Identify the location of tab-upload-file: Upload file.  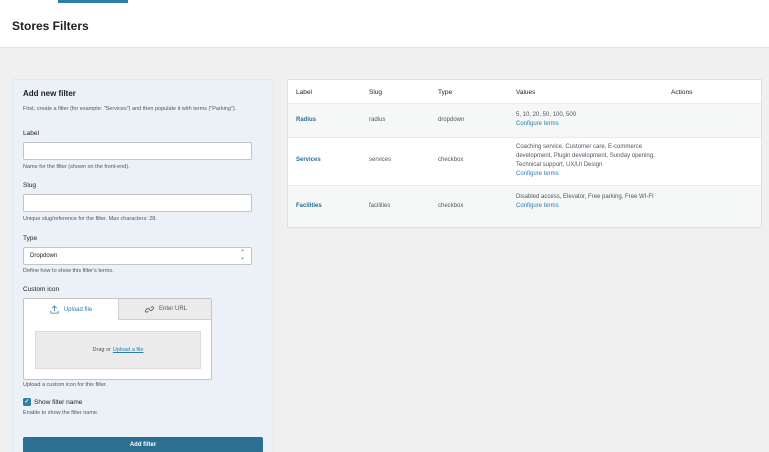
(71, 309).